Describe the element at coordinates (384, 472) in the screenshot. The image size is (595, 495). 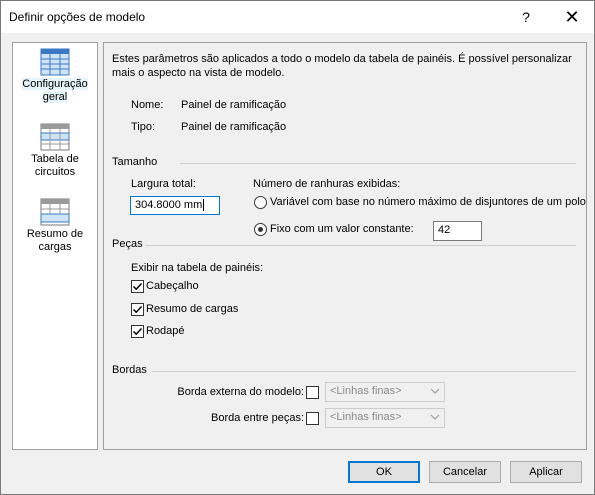
I see `ok-button: OK` at that location.